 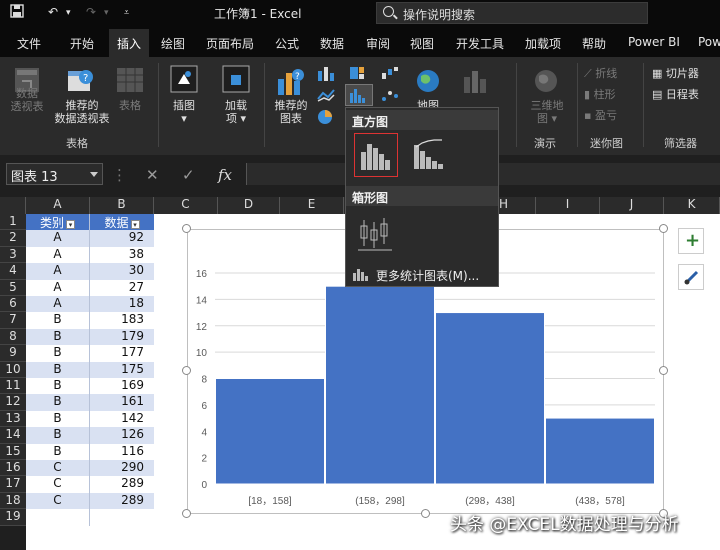 What do you see at coordinates (225, 175) in the screenshot?
I see `insert-function-icon: fx` at bounding box center [225, 175].